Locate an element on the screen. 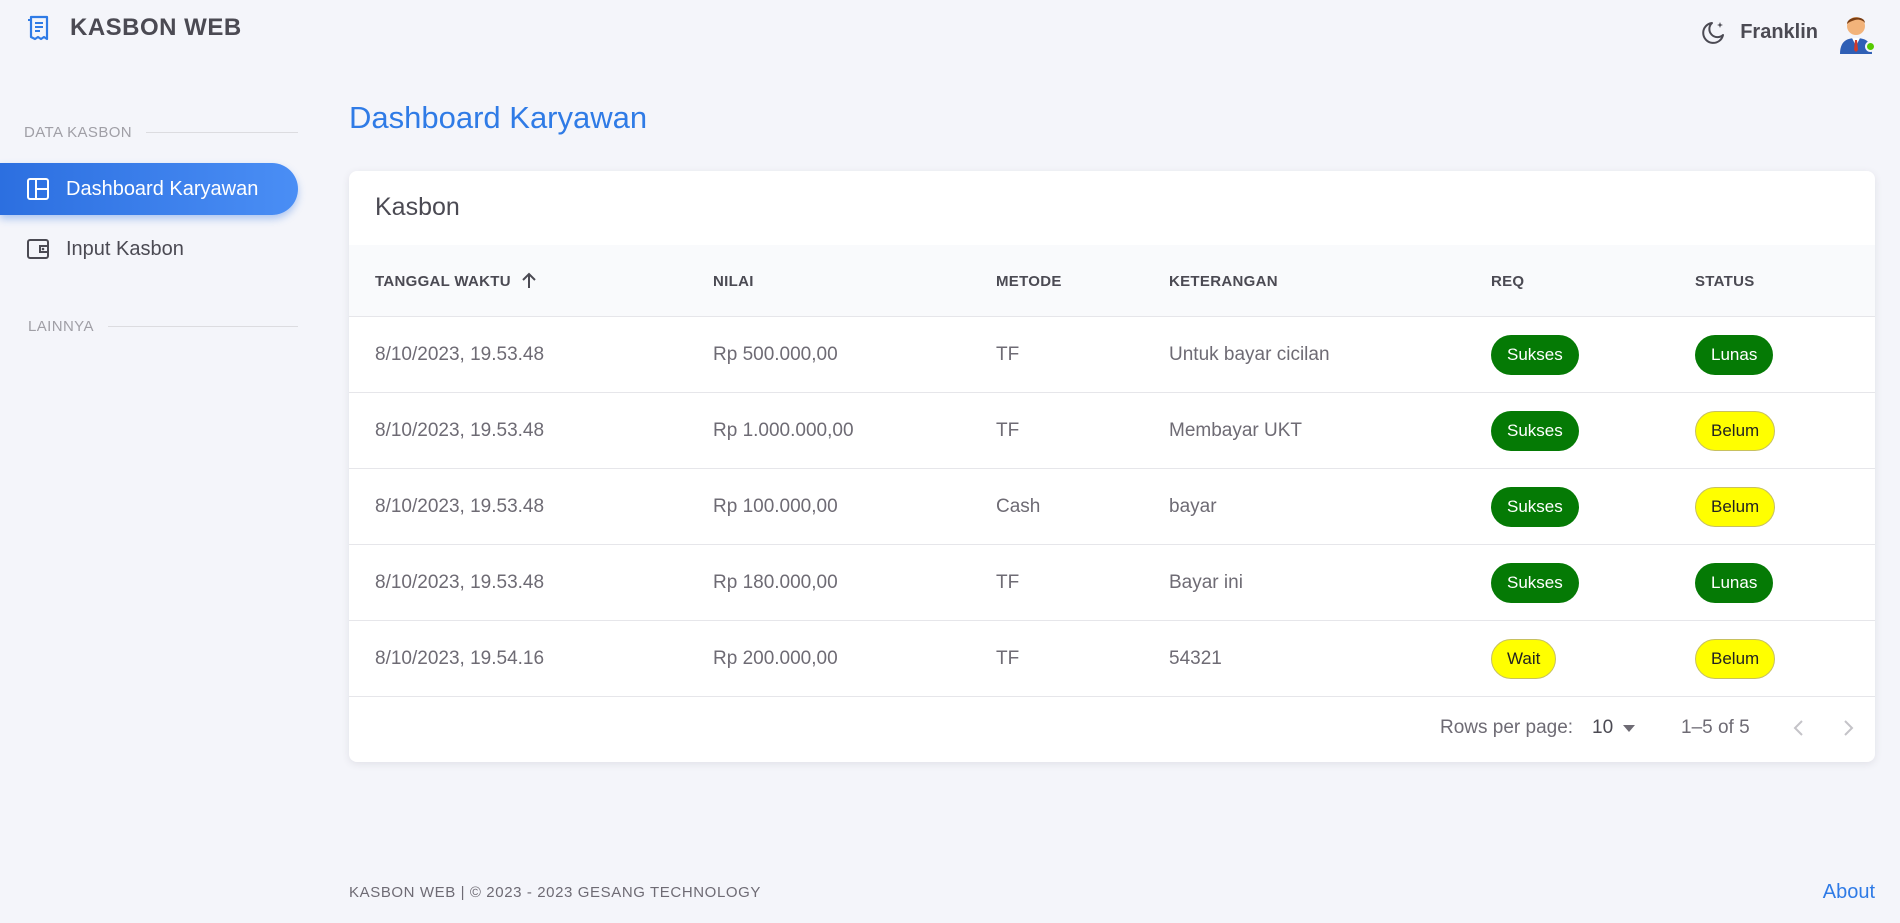 Image resolution: width=1900 pixels, height=923 pixels. cell-nilai: Rp 180.000,00 is located at coordinates (775, 582).